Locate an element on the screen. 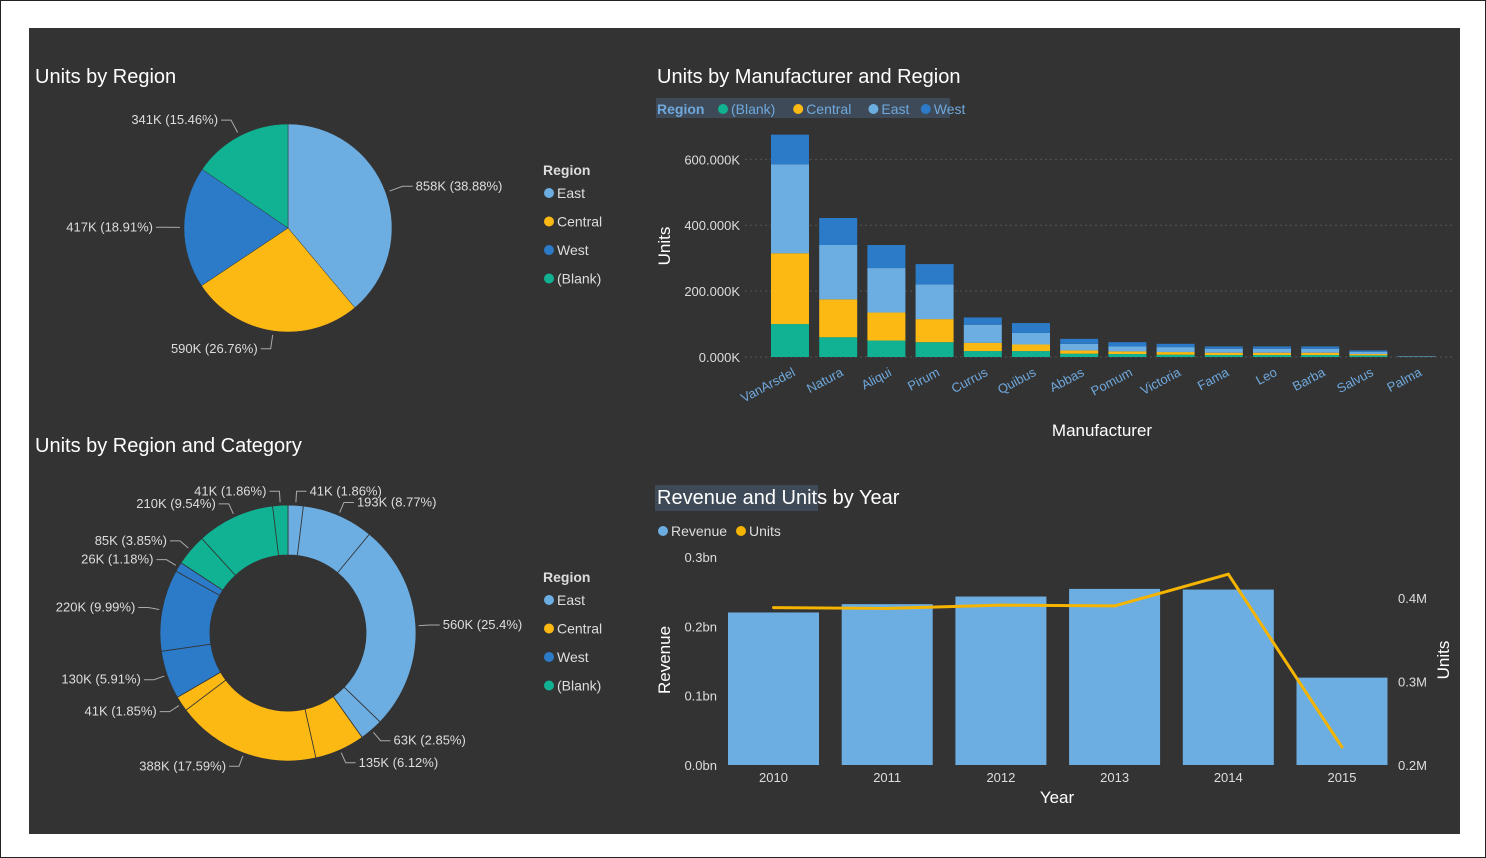 The height and width of the screenshot is (858, 1486). combo-units-point-2014 is located at coordinates (1228, 574).